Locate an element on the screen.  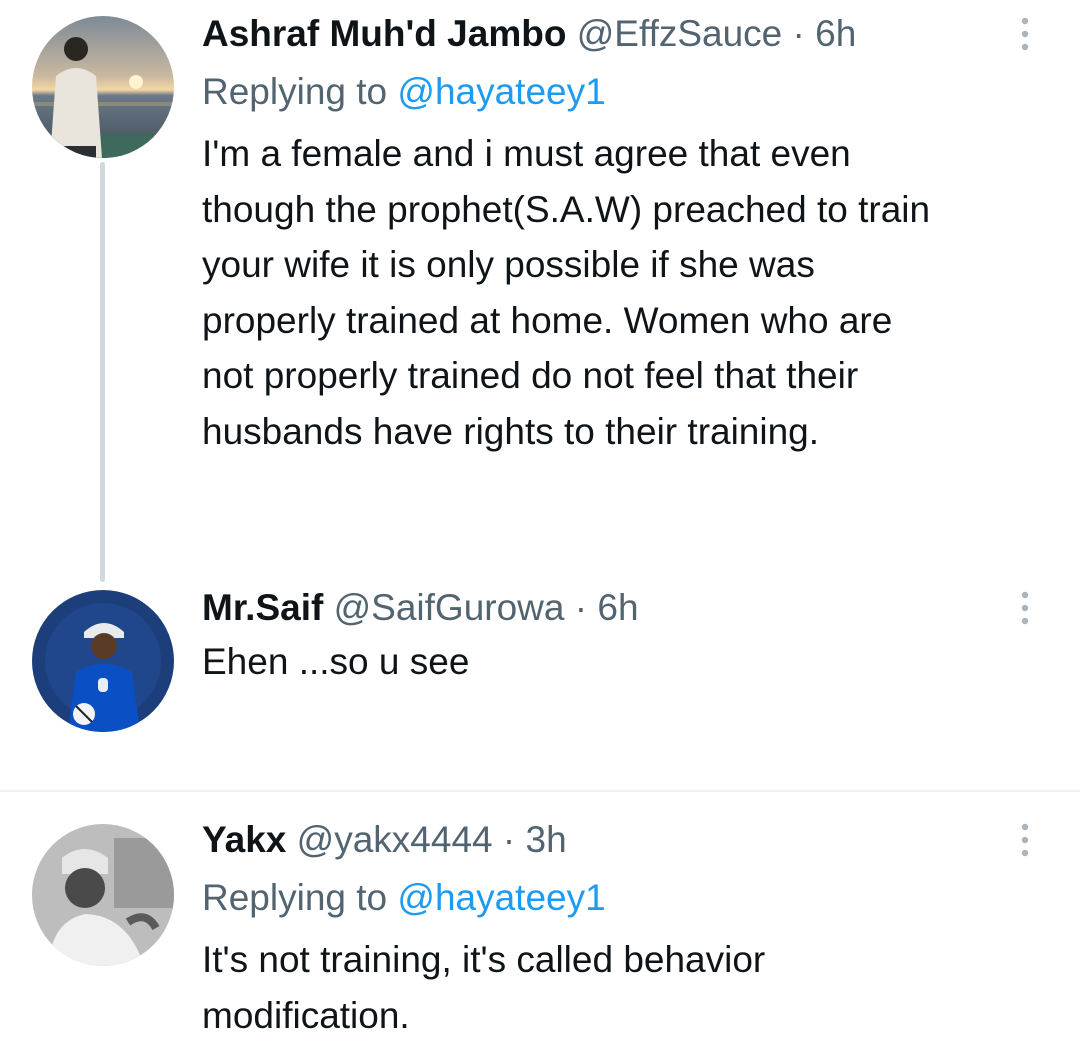
tweet-text-line: modification. is located at coordinates (306, 1015).